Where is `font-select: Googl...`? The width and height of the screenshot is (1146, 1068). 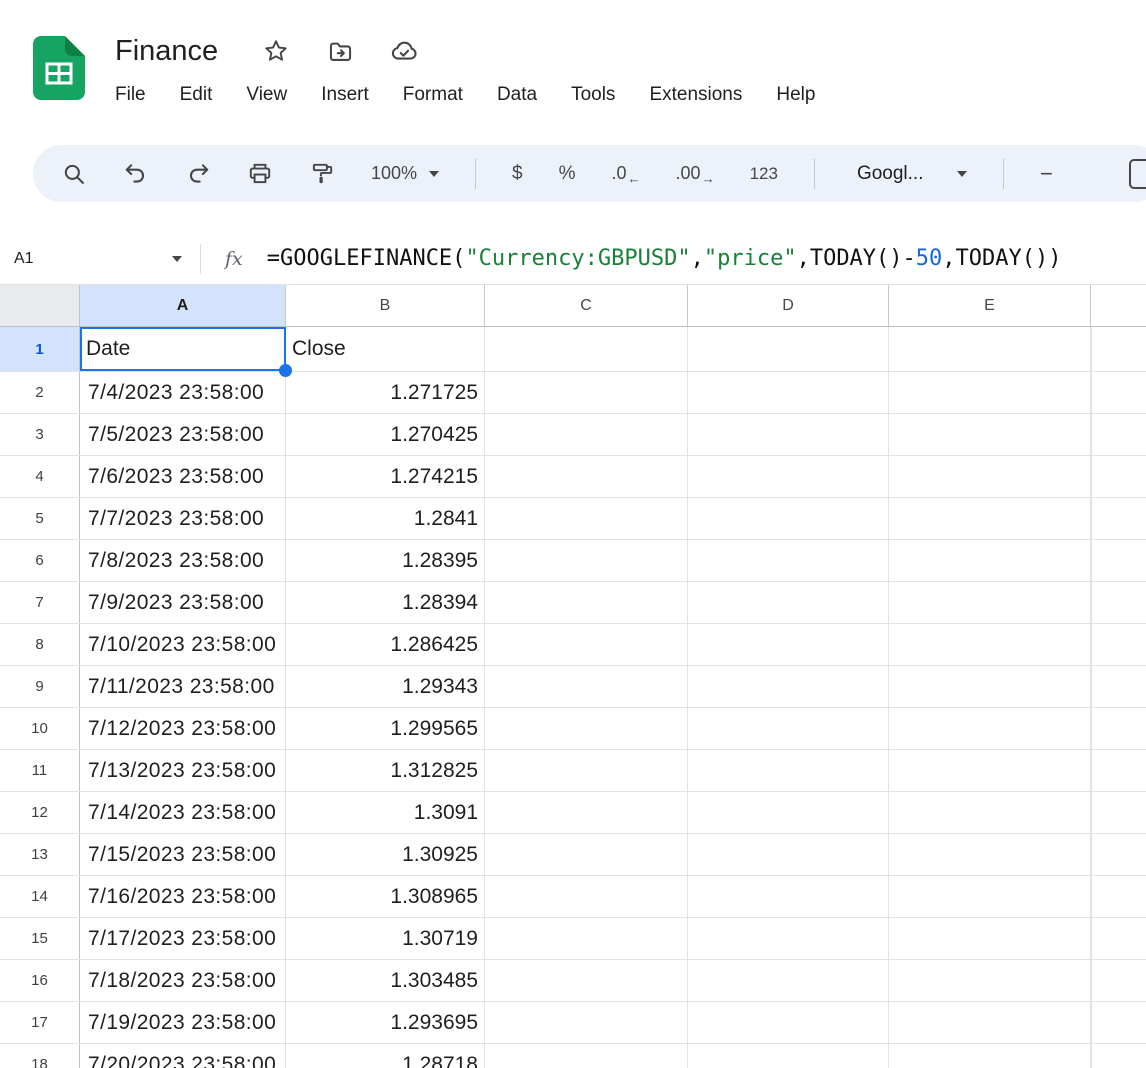 font-select: Googl... is located at coordinates (912, 174).